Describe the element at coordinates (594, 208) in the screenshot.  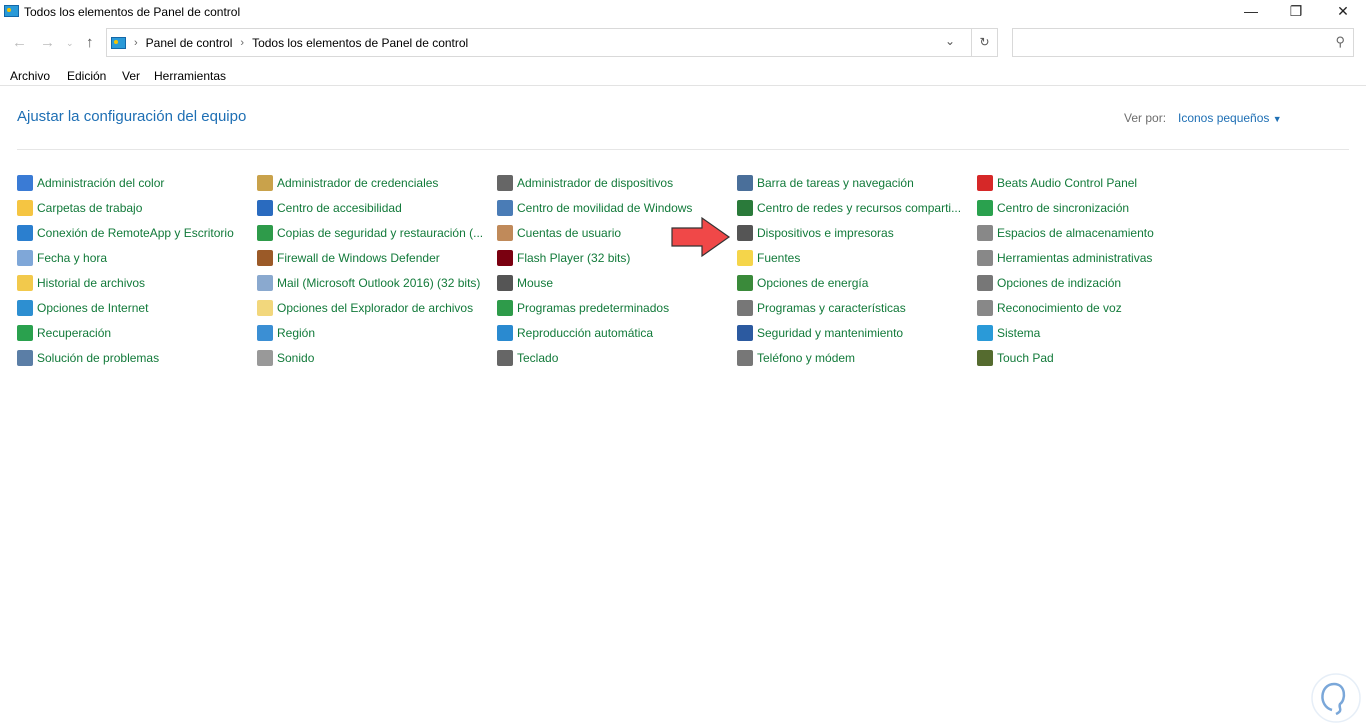
I see `control-panel-item: Centro de movilidad de Windows` at that location.